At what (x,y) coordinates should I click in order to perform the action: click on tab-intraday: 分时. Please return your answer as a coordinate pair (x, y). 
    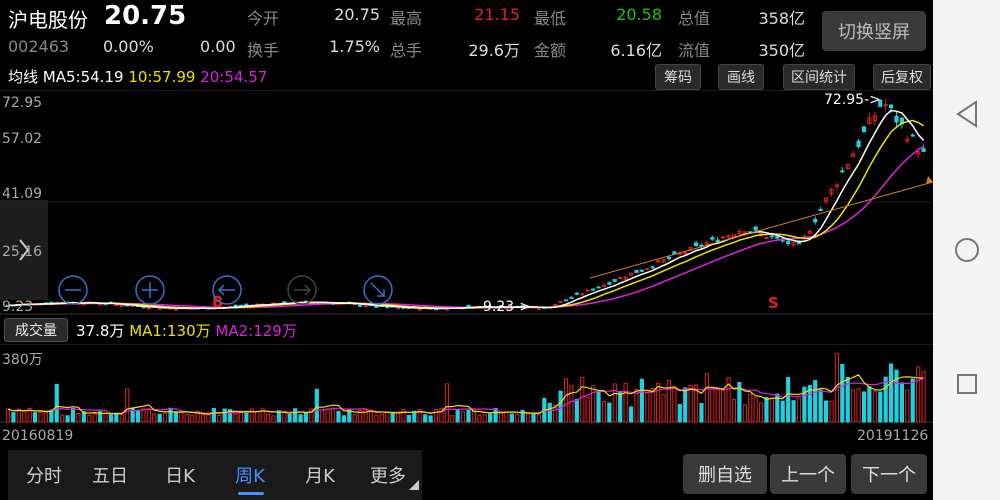
    Looking at the image, I should click on (44, 475).